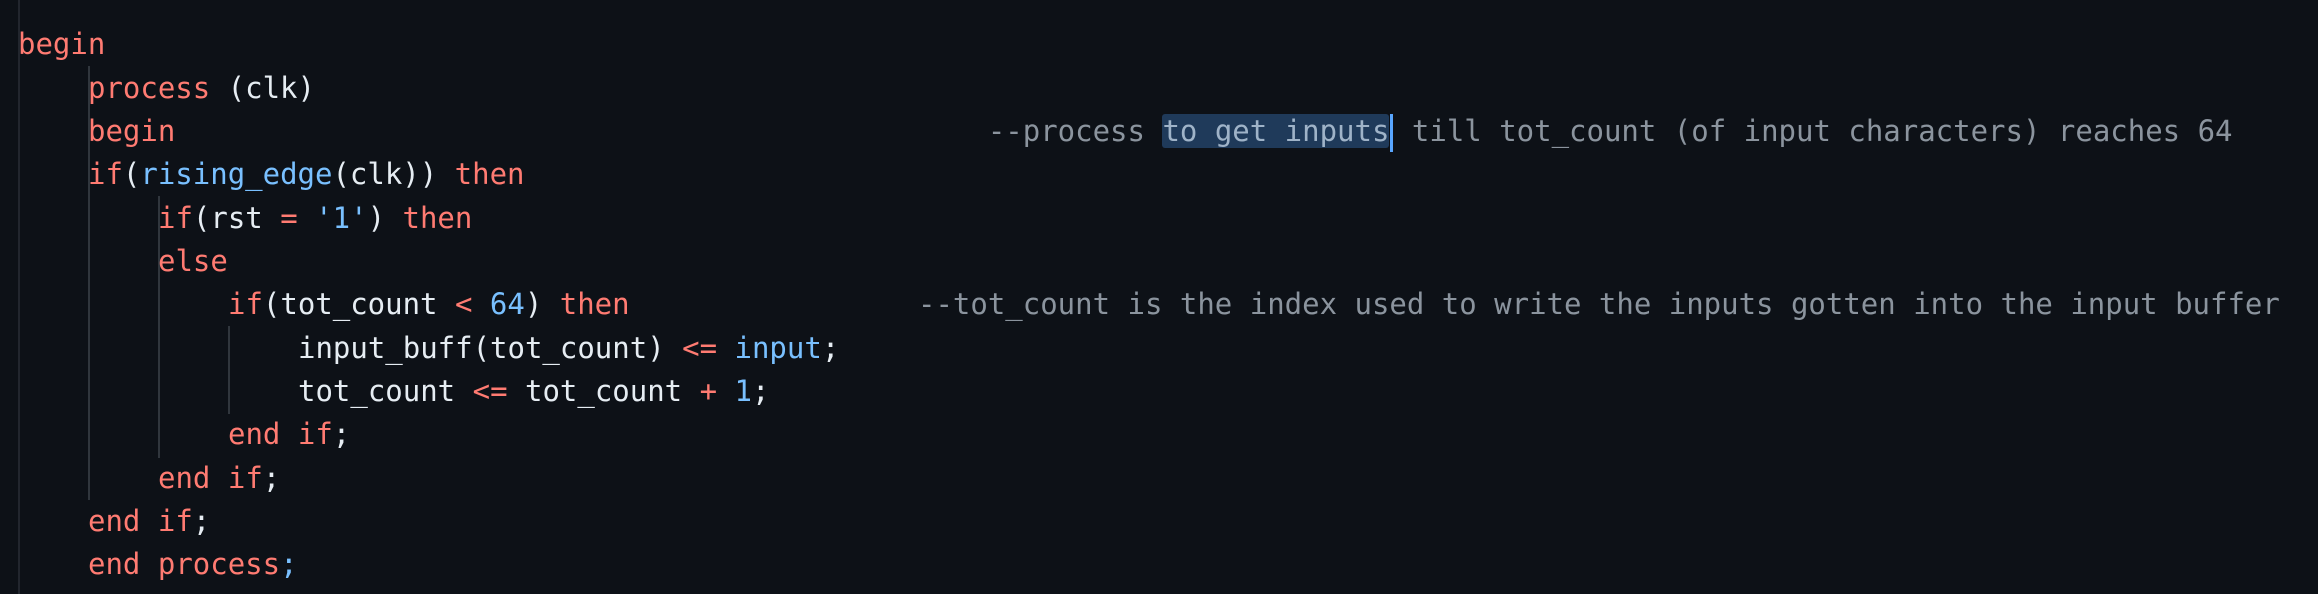  I want to click on code-line: process (clk), so click(201, 88).